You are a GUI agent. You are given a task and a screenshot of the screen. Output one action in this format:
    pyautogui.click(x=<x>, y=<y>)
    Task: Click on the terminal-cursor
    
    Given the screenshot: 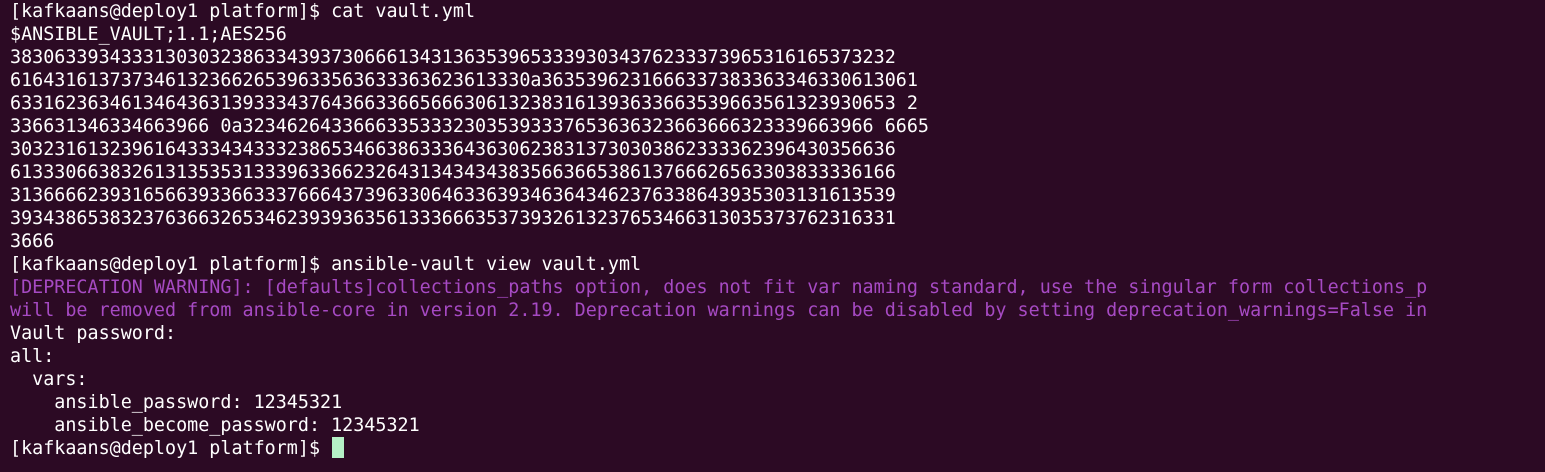 What is the action you would take?
    pyautogui.click(x=338, y=447)
    